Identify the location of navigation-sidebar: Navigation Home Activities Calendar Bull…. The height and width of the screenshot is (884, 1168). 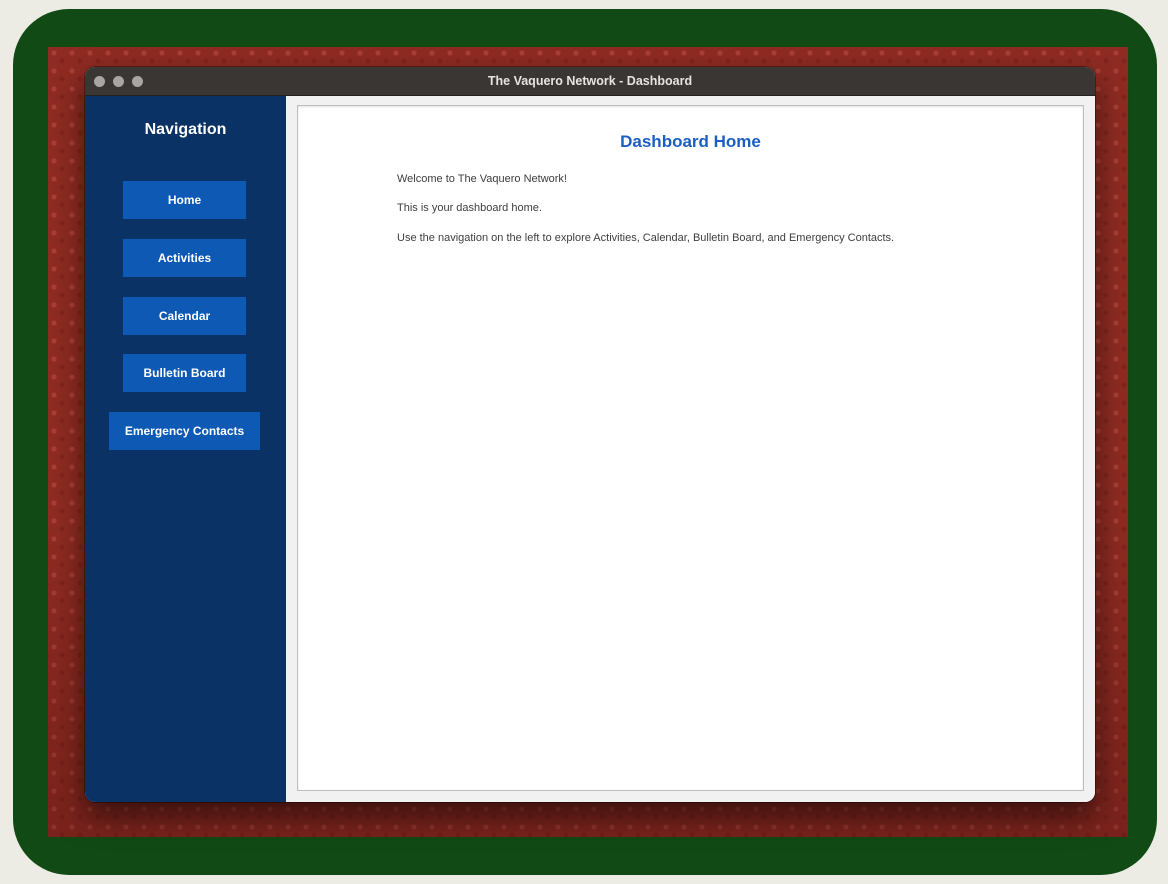
(185, 449).